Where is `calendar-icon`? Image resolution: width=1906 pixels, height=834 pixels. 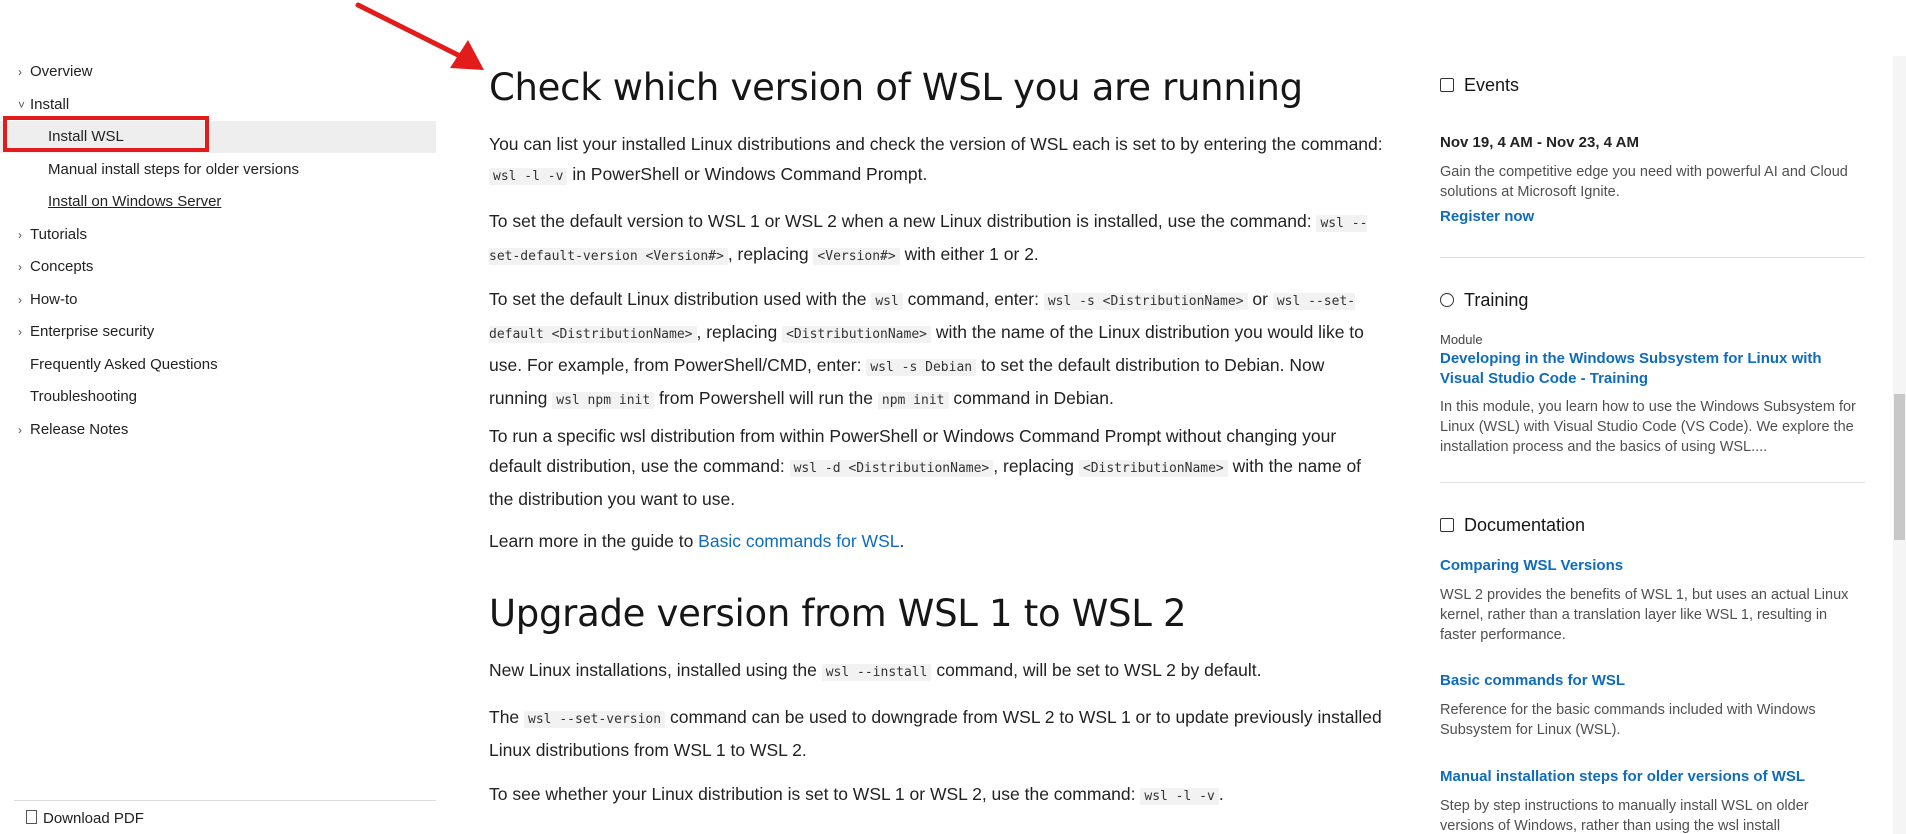 calendar-icon is located at coordinates (1447, 85).